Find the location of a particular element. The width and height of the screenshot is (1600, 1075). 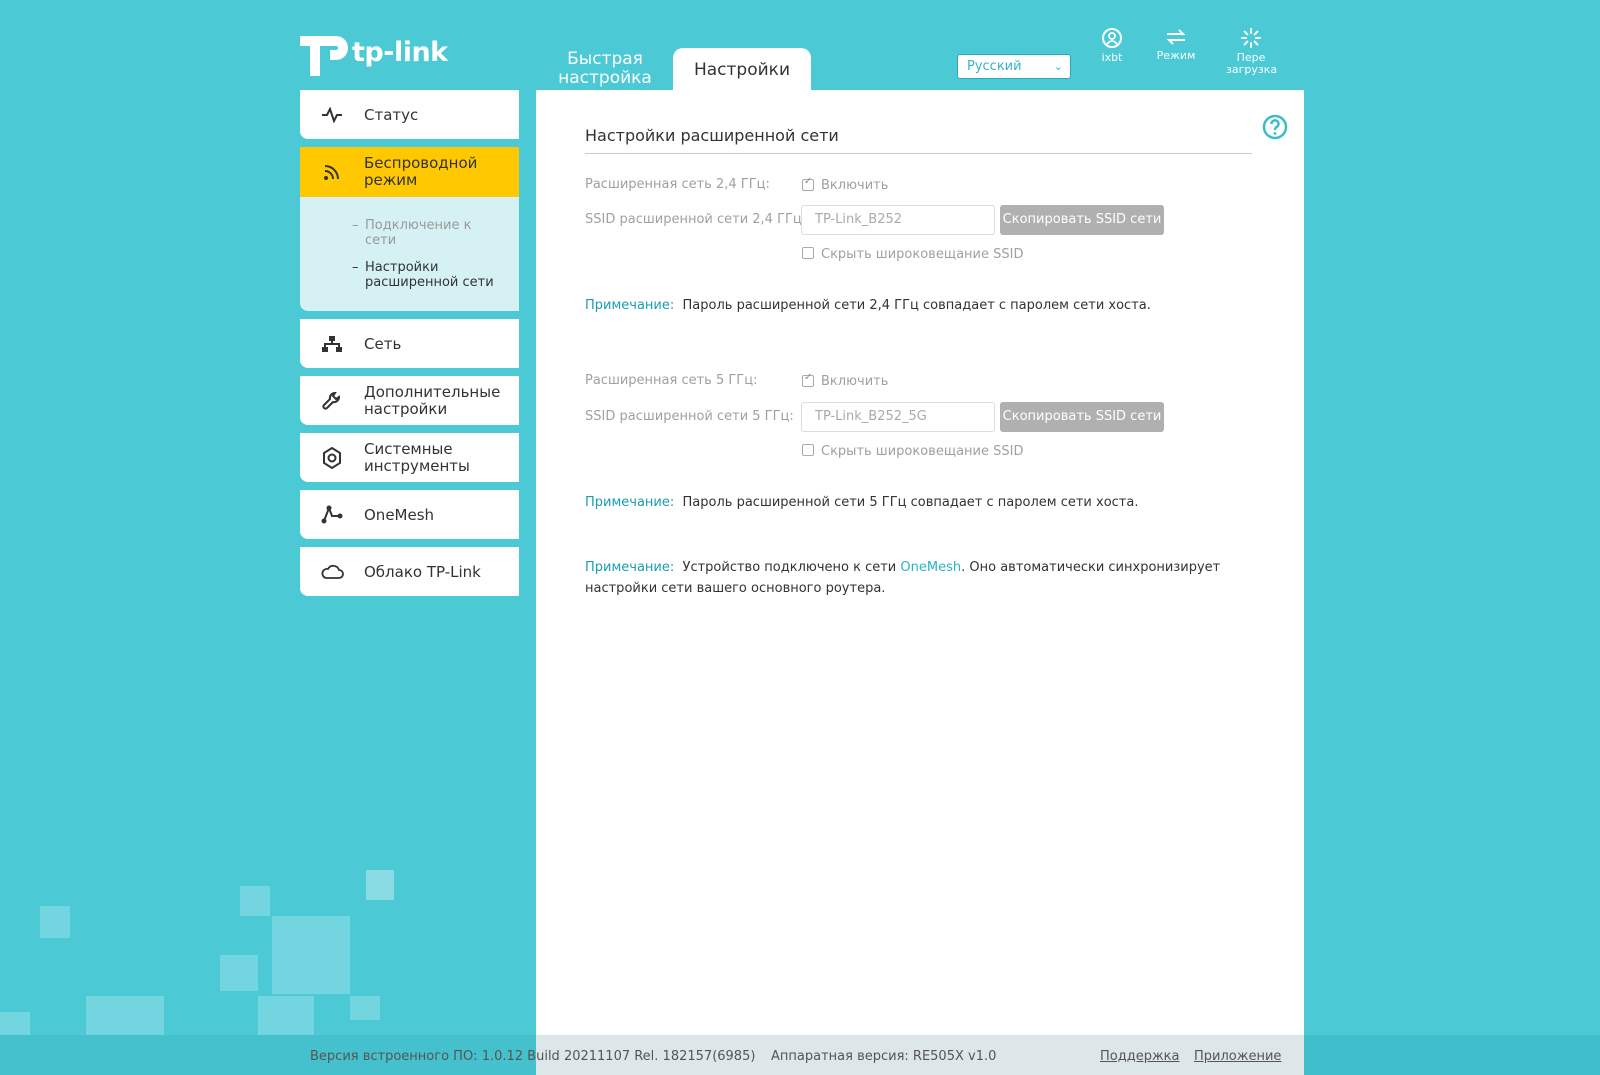

help-button is located at coordinates (1275, 129).